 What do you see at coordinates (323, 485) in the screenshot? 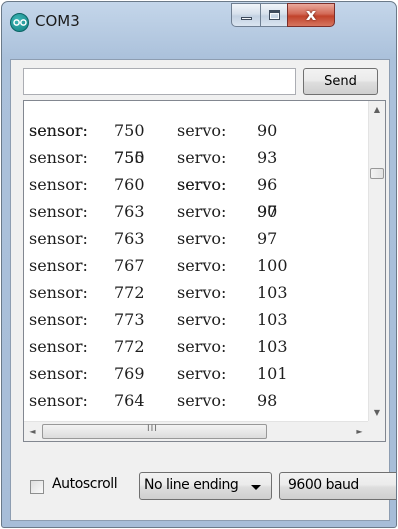
I see `baud-rate-value: 9600 baud` at bounding box center [323, 485].